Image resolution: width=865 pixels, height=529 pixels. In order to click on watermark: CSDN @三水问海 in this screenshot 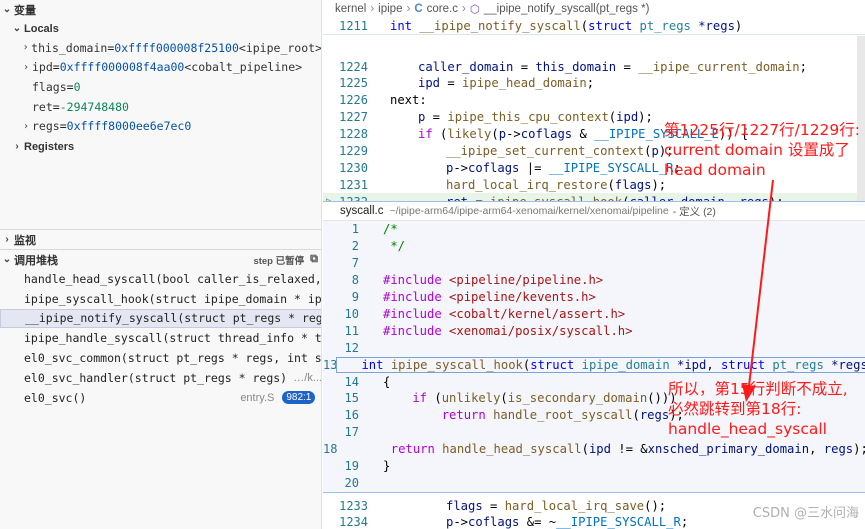, I will do `click(805, 513)`.